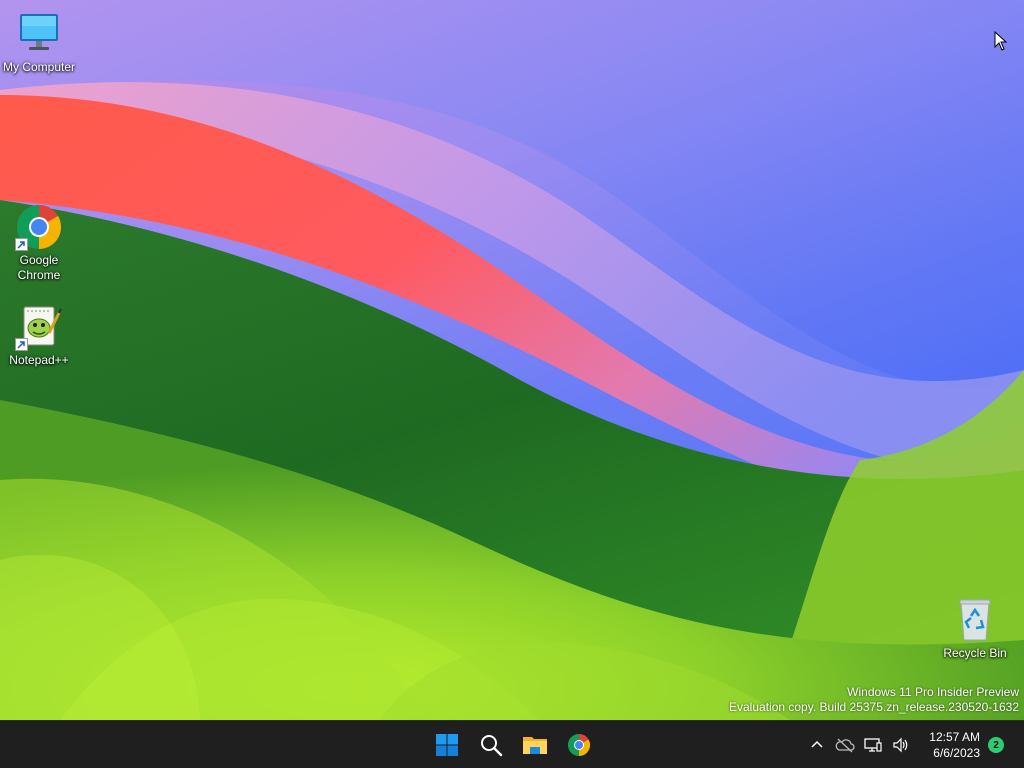  Describe the element at coordinates (39, 67) in the screenshot. I see `desktop-icon-label: My Computer` at that location.